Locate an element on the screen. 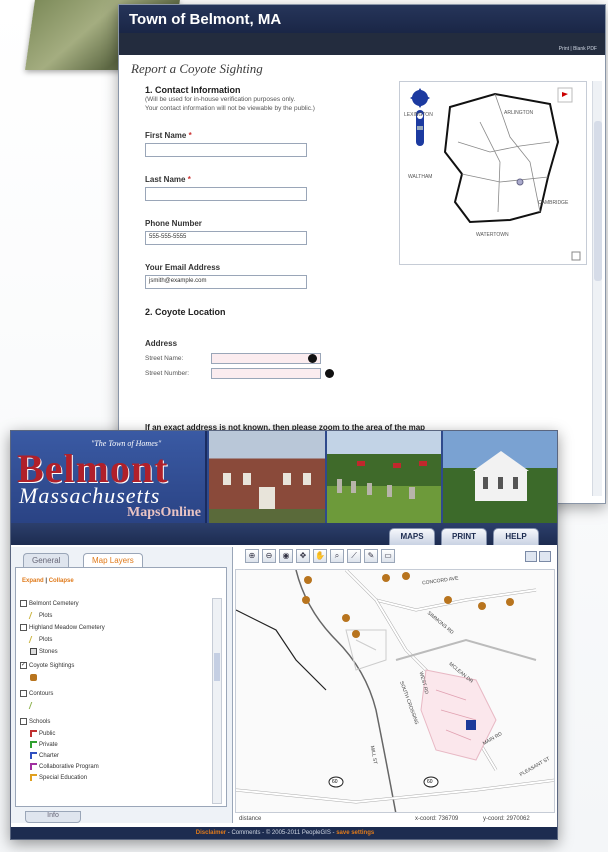  tab-map-layers: Map Layers is located at coordinates (113, 560).